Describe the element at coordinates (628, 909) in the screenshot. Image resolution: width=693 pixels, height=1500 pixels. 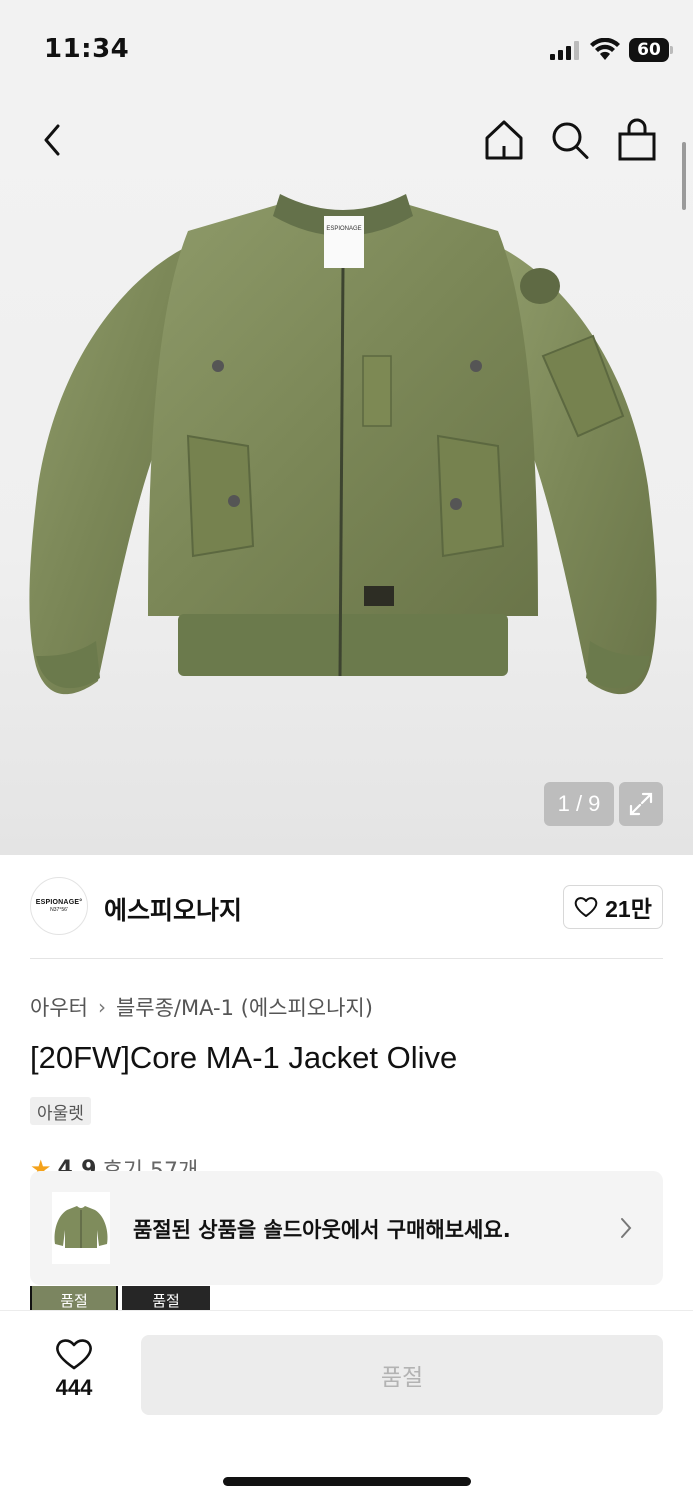
I see `brand-like-count: 21만` at that location.